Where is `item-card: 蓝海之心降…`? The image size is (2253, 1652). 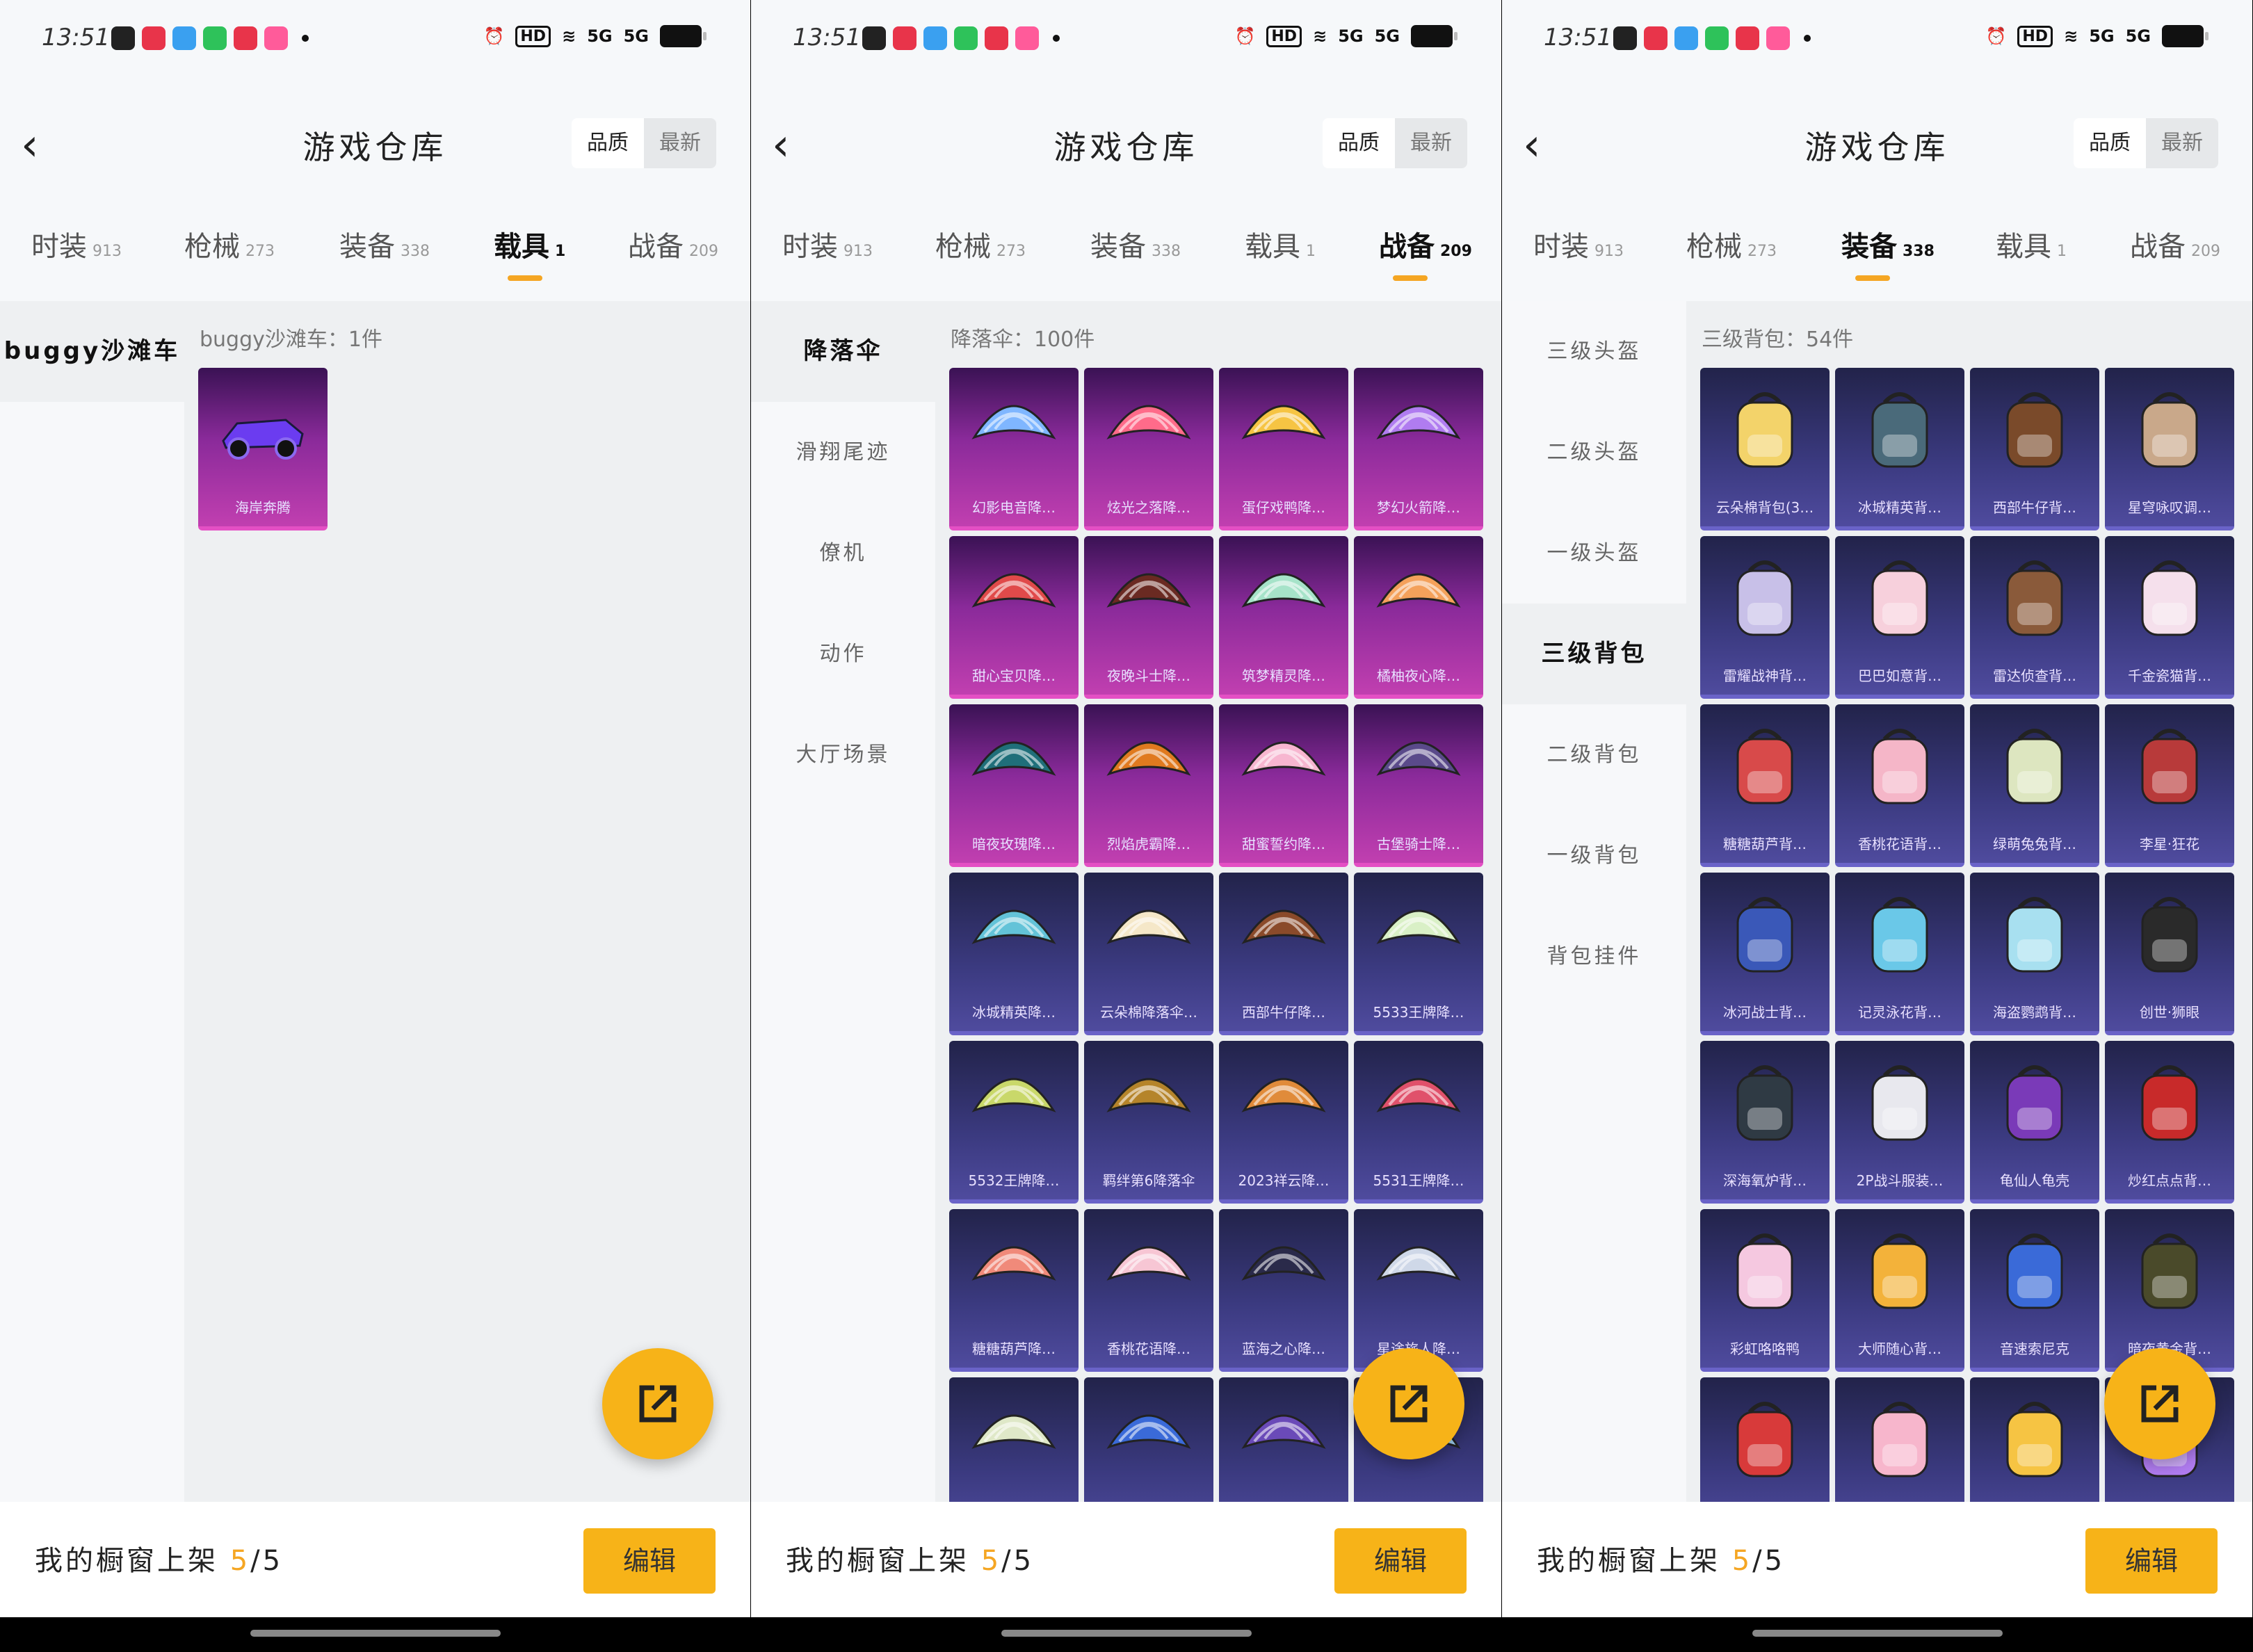
item-card: 蓝海之心降… is located at coordinates (1283, 1290).